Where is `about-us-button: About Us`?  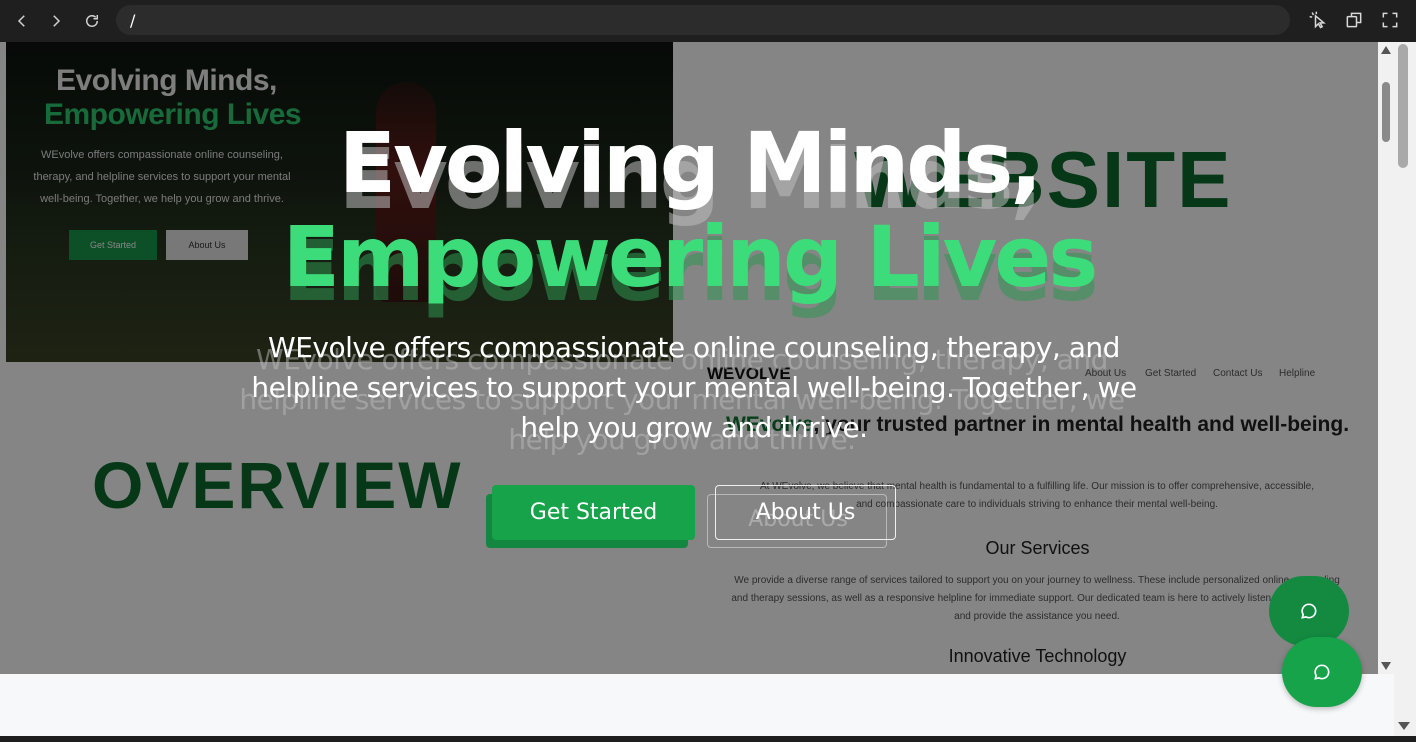
about-us-button: About Us is located at coordinates (805, 512).